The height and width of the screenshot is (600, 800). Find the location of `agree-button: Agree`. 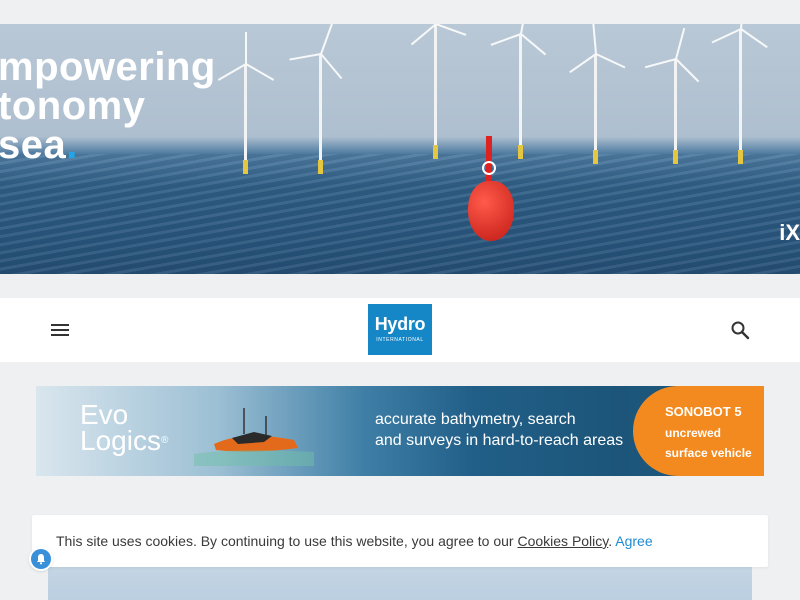

agree-button: Agree is located at coordinates (633, 541).